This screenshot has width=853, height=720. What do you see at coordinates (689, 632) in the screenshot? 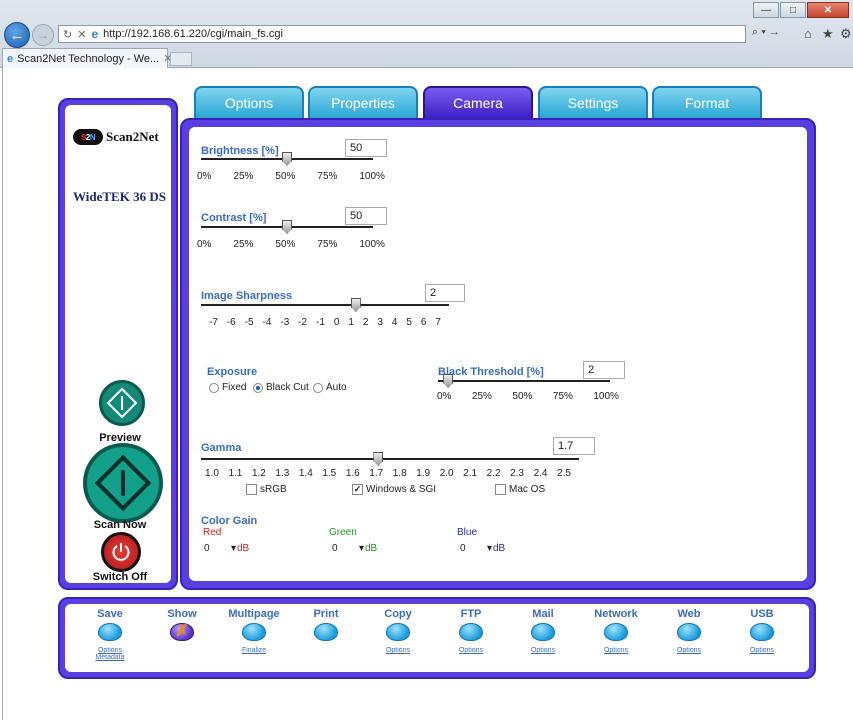
I see `web-cloud-icon` at bounding box center [689, 632].